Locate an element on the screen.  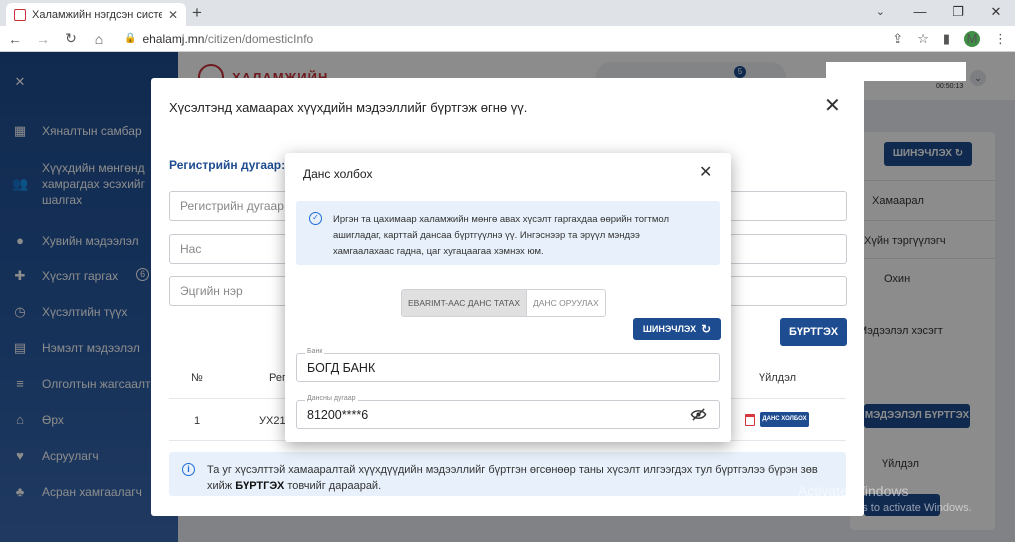
tab-search-icon: ⌄ is located at coordinates (880, 11).